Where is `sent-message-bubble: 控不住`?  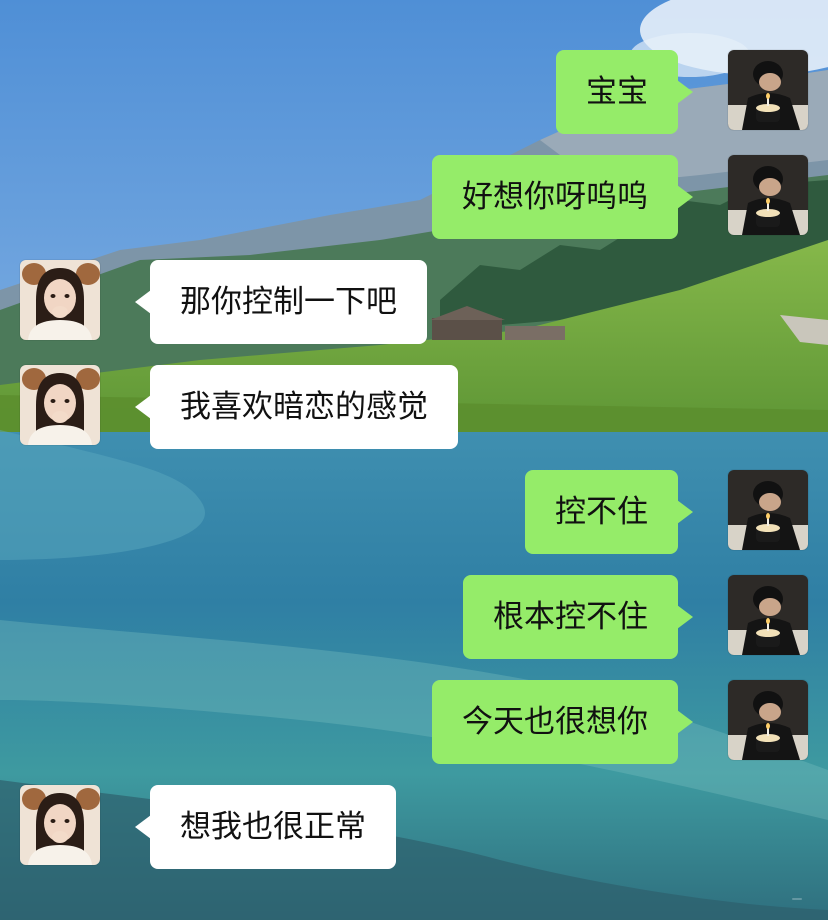
sent-message-bubble: 控不住 is located at coordinates (609, 512).